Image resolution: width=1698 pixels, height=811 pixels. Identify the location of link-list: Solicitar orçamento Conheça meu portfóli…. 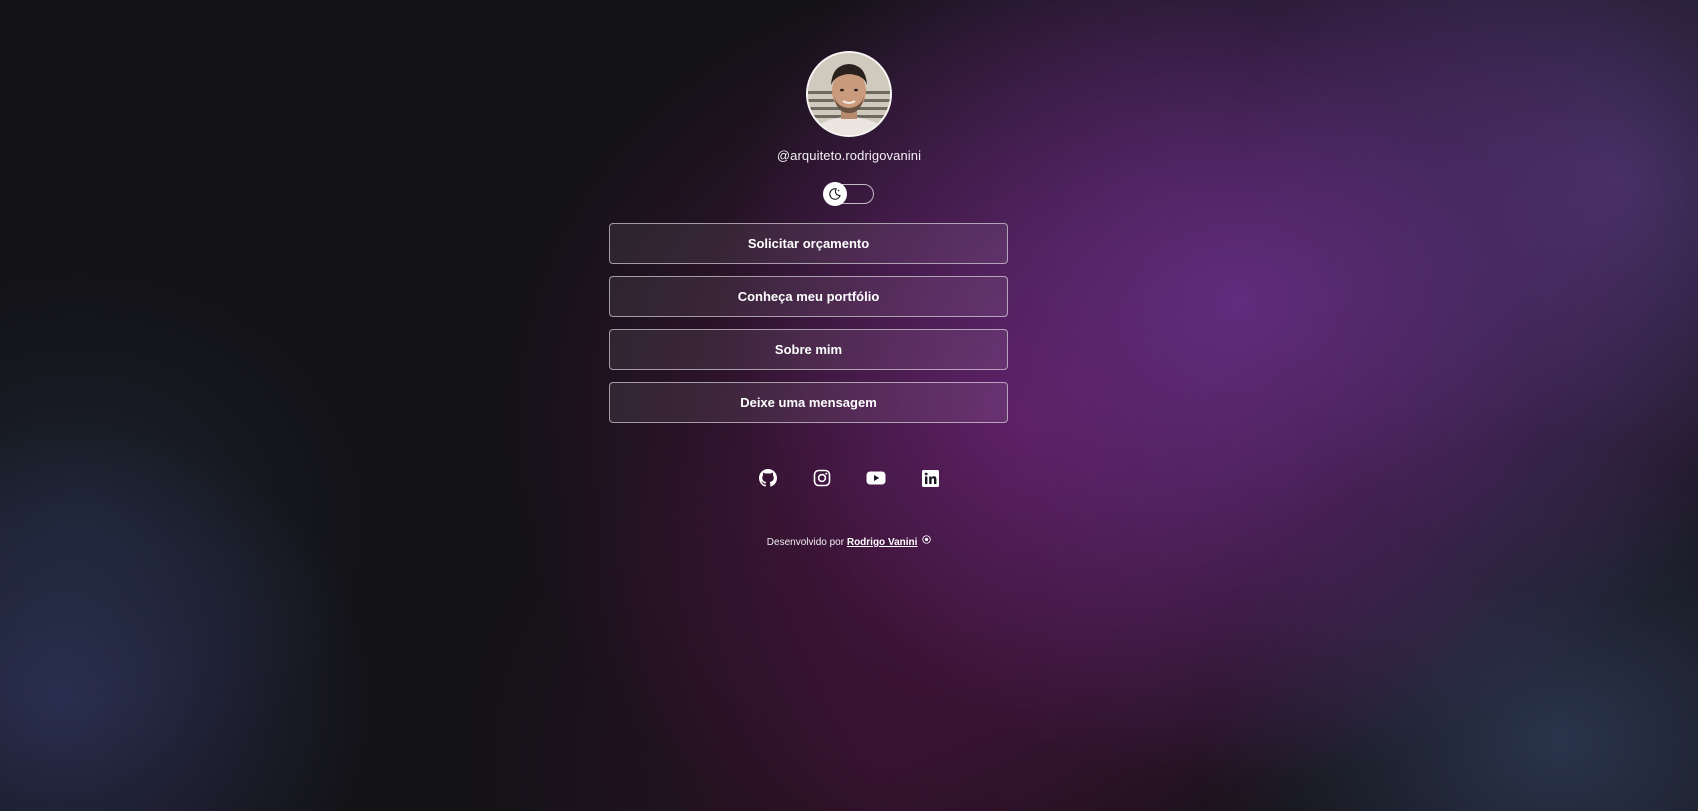
(808, 329).